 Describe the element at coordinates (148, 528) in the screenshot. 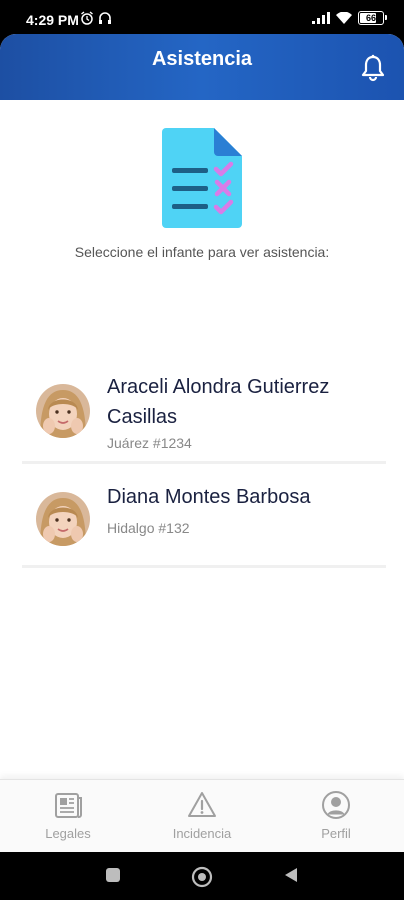

I see `child-address: Hidalgo #132` at that location.